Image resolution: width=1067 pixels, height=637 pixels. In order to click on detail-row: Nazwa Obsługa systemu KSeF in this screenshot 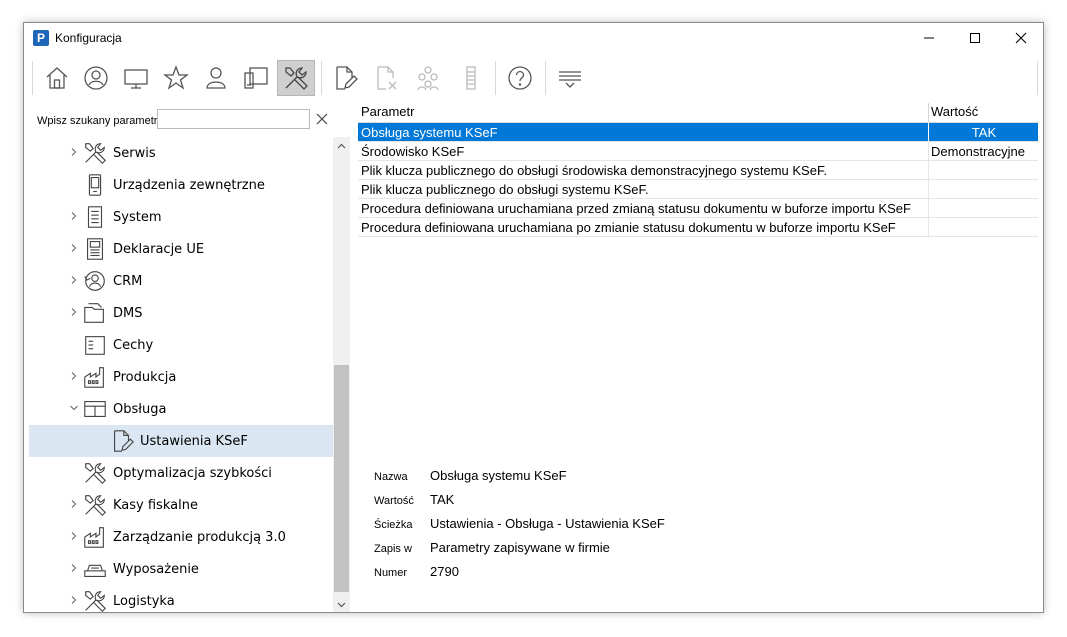, I will do `click(674, 479)`.